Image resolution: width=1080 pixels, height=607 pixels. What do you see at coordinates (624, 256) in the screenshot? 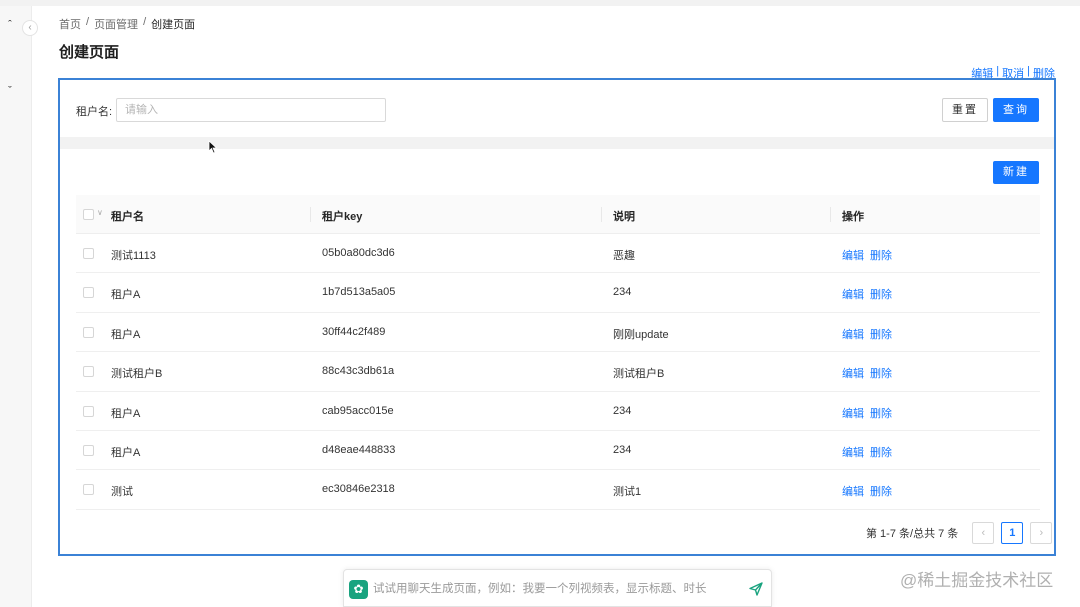
I see `cell-description: 恶趣` at bounding box center [624, 256].